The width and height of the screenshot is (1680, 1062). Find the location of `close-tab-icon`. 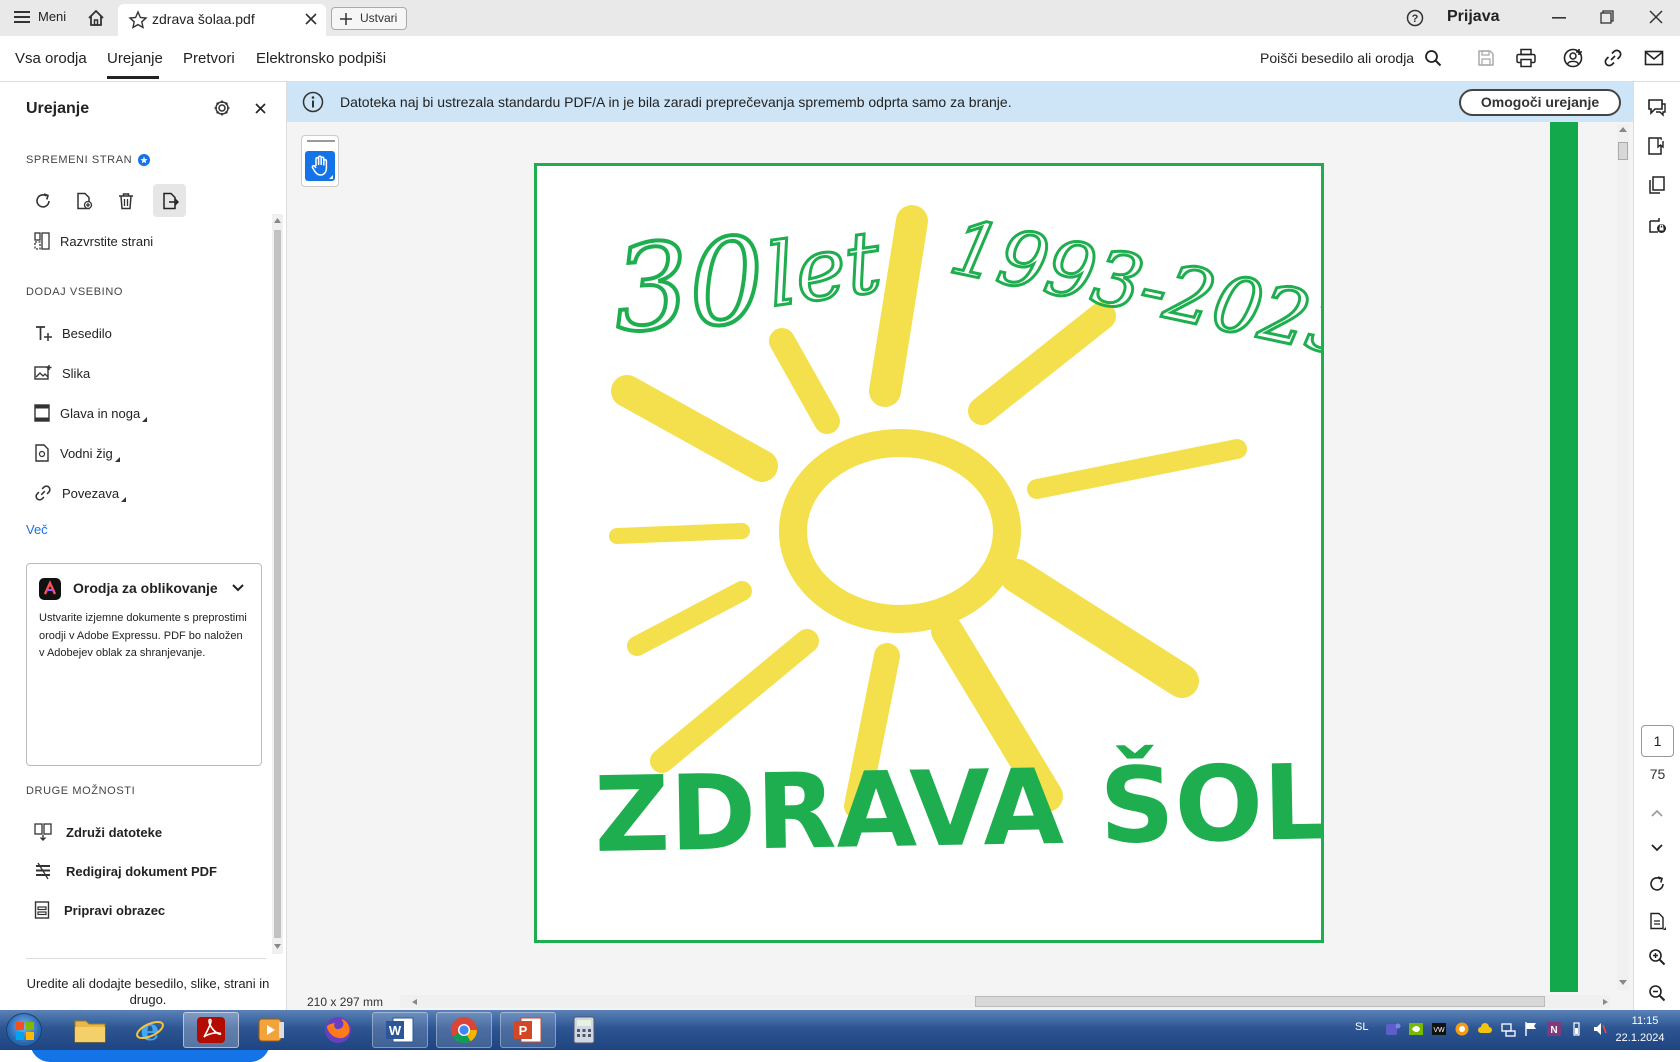

close-tab-icon is located at coordinates (311, 19).